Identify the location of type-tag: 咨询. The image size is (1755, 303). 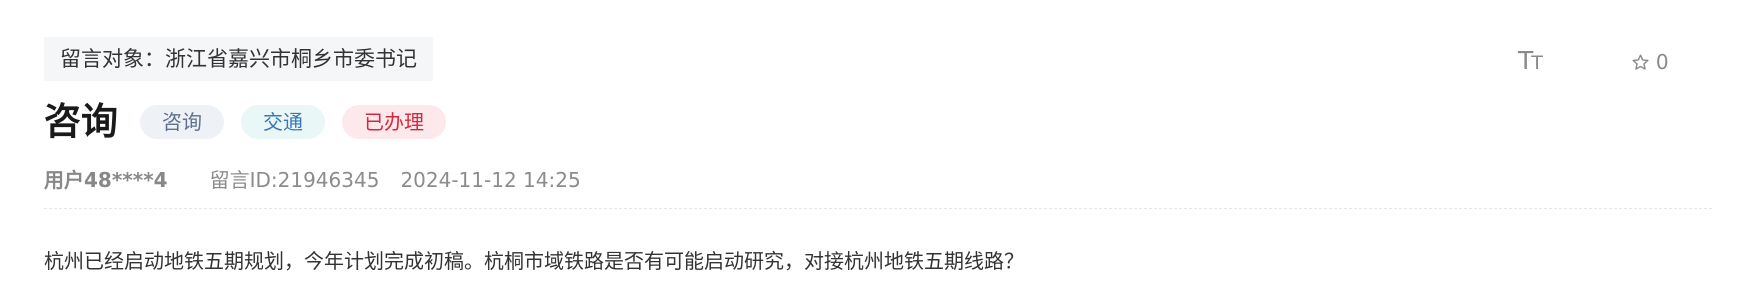
(182, 122).